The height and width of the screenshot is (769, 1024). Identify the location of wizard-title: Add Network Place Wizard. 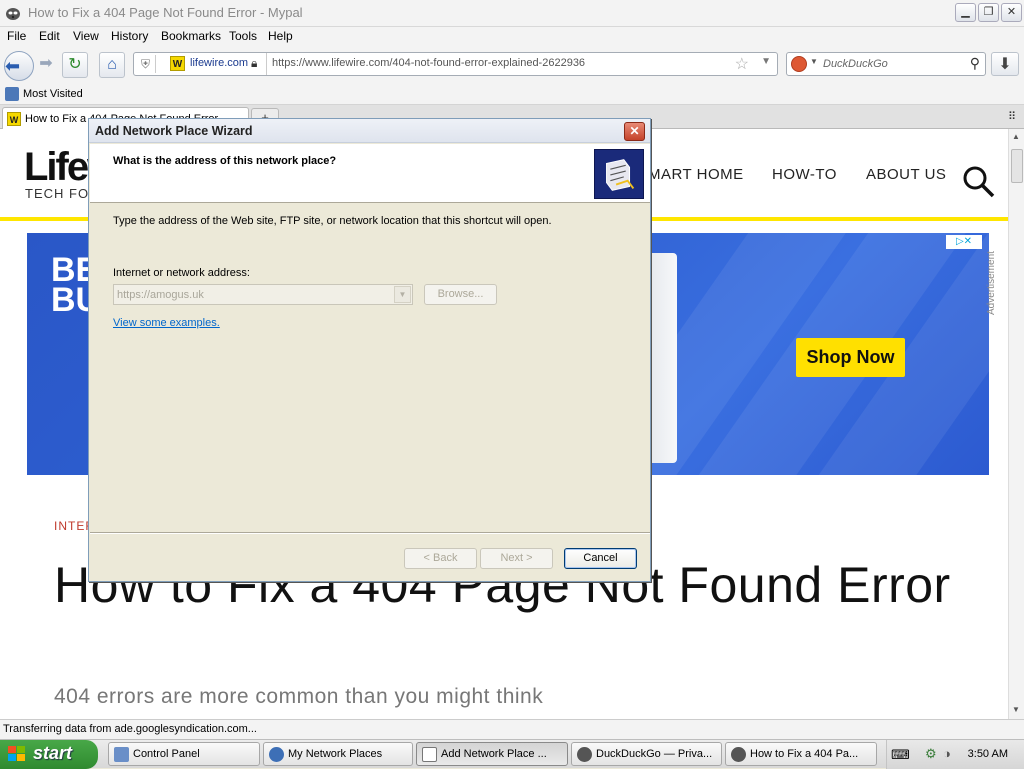
(174, 131).